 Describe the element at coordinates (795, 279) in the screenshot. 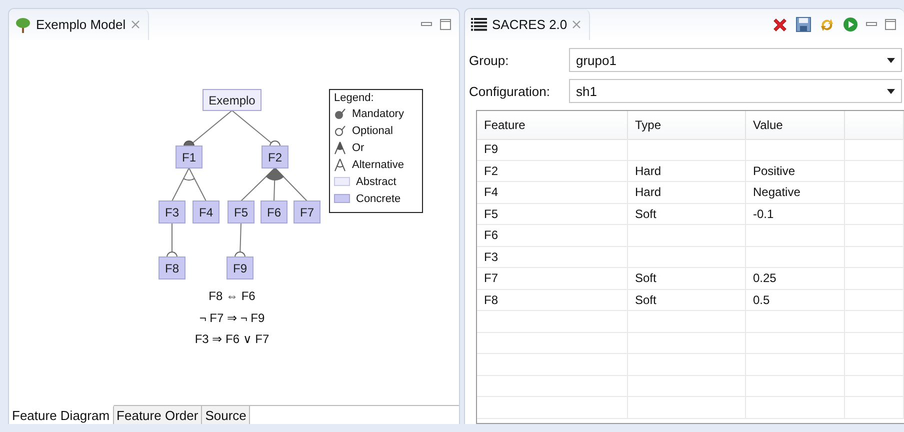

I see `table-cell: 0.25` at that location.